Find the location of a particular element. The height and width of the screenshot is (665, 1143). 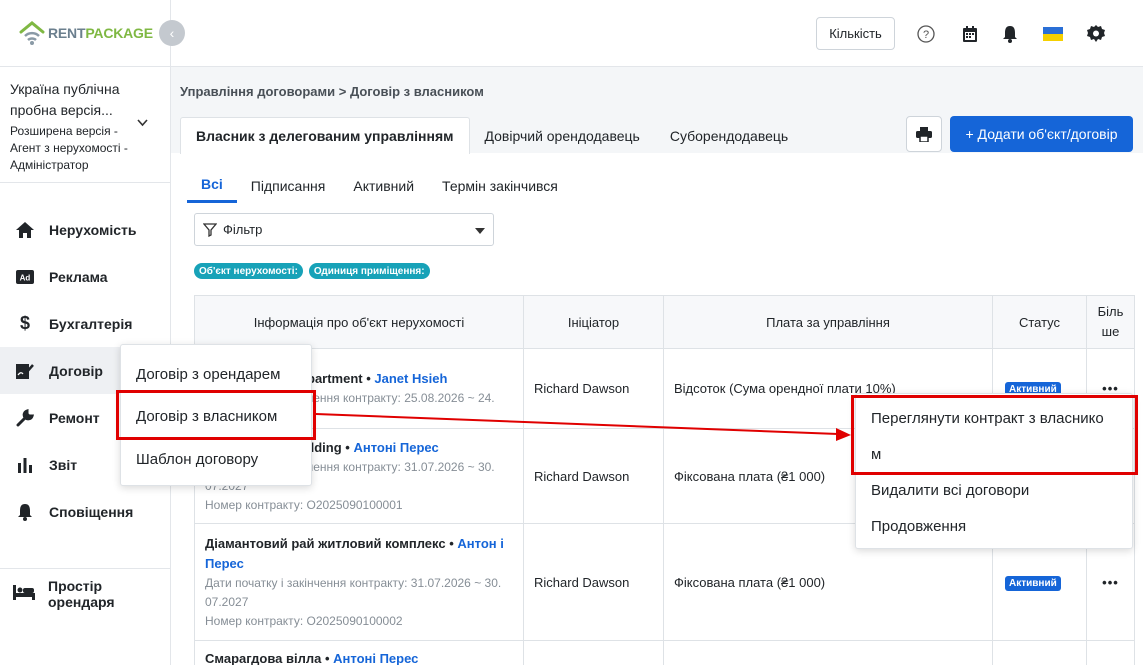

ukraine-flag-icon is located at coordinates (1053, 34).